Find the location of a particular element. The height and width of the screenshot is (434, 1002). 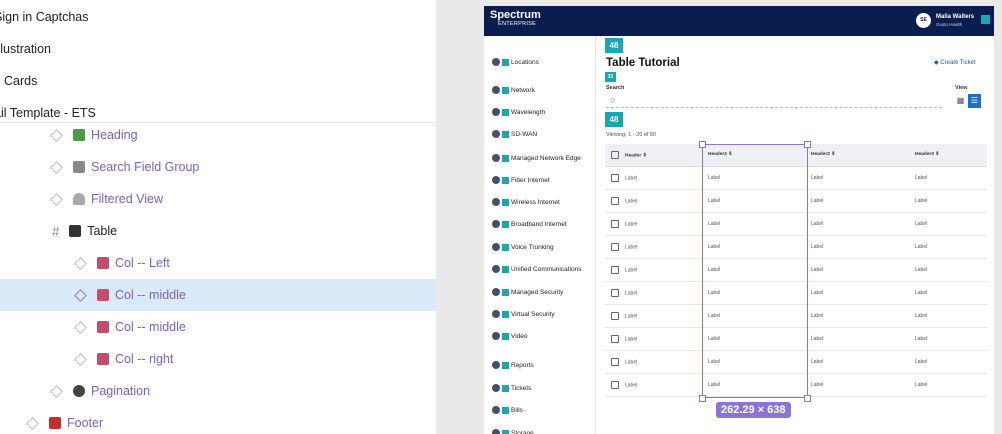

avatar: SE is located at coordinates (923, 20).